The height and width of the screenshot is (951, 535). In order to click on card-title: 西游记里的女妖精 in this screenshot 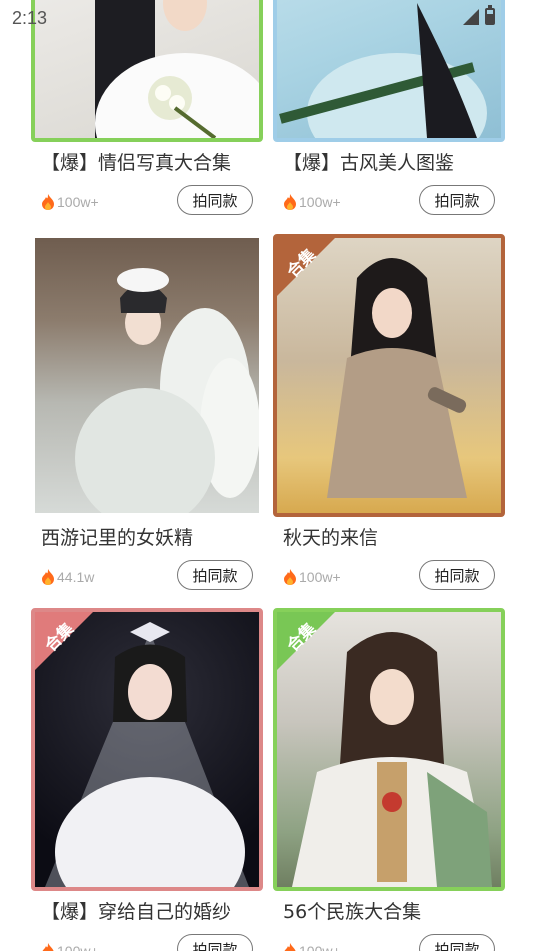, I will do `click(117, 538)`.